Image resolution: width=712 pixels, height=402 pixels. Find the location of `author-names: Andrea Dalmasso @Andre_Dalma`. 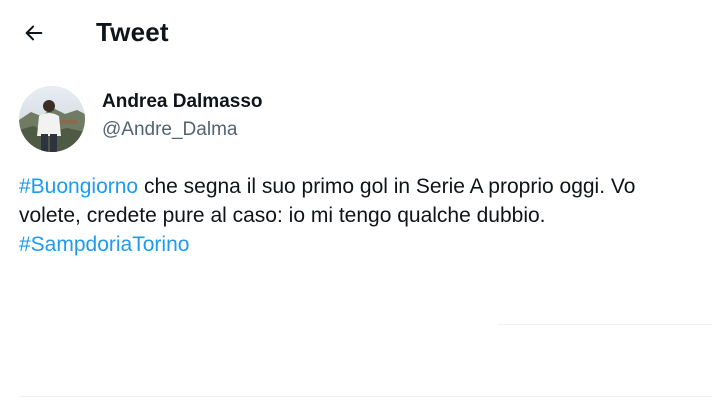

author-names: Andrea Dalmasso @Andre_Dalma is located at coordinates (182, 116).